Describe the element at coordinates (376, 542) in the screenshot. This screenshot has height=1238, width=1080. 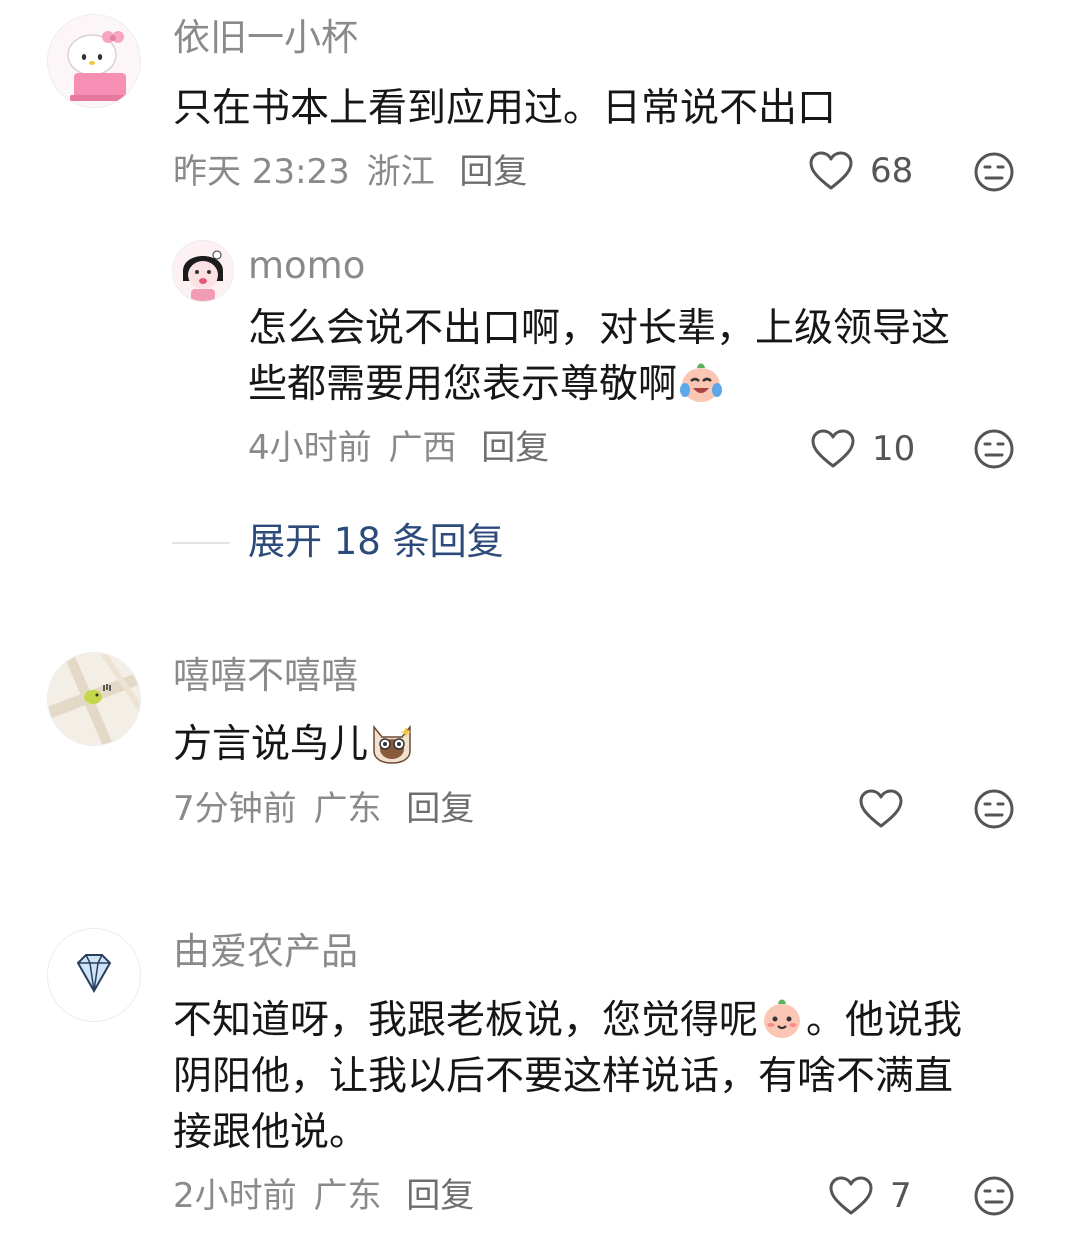
I see `expand-replies-link: 展开 18 条回复` at that location.